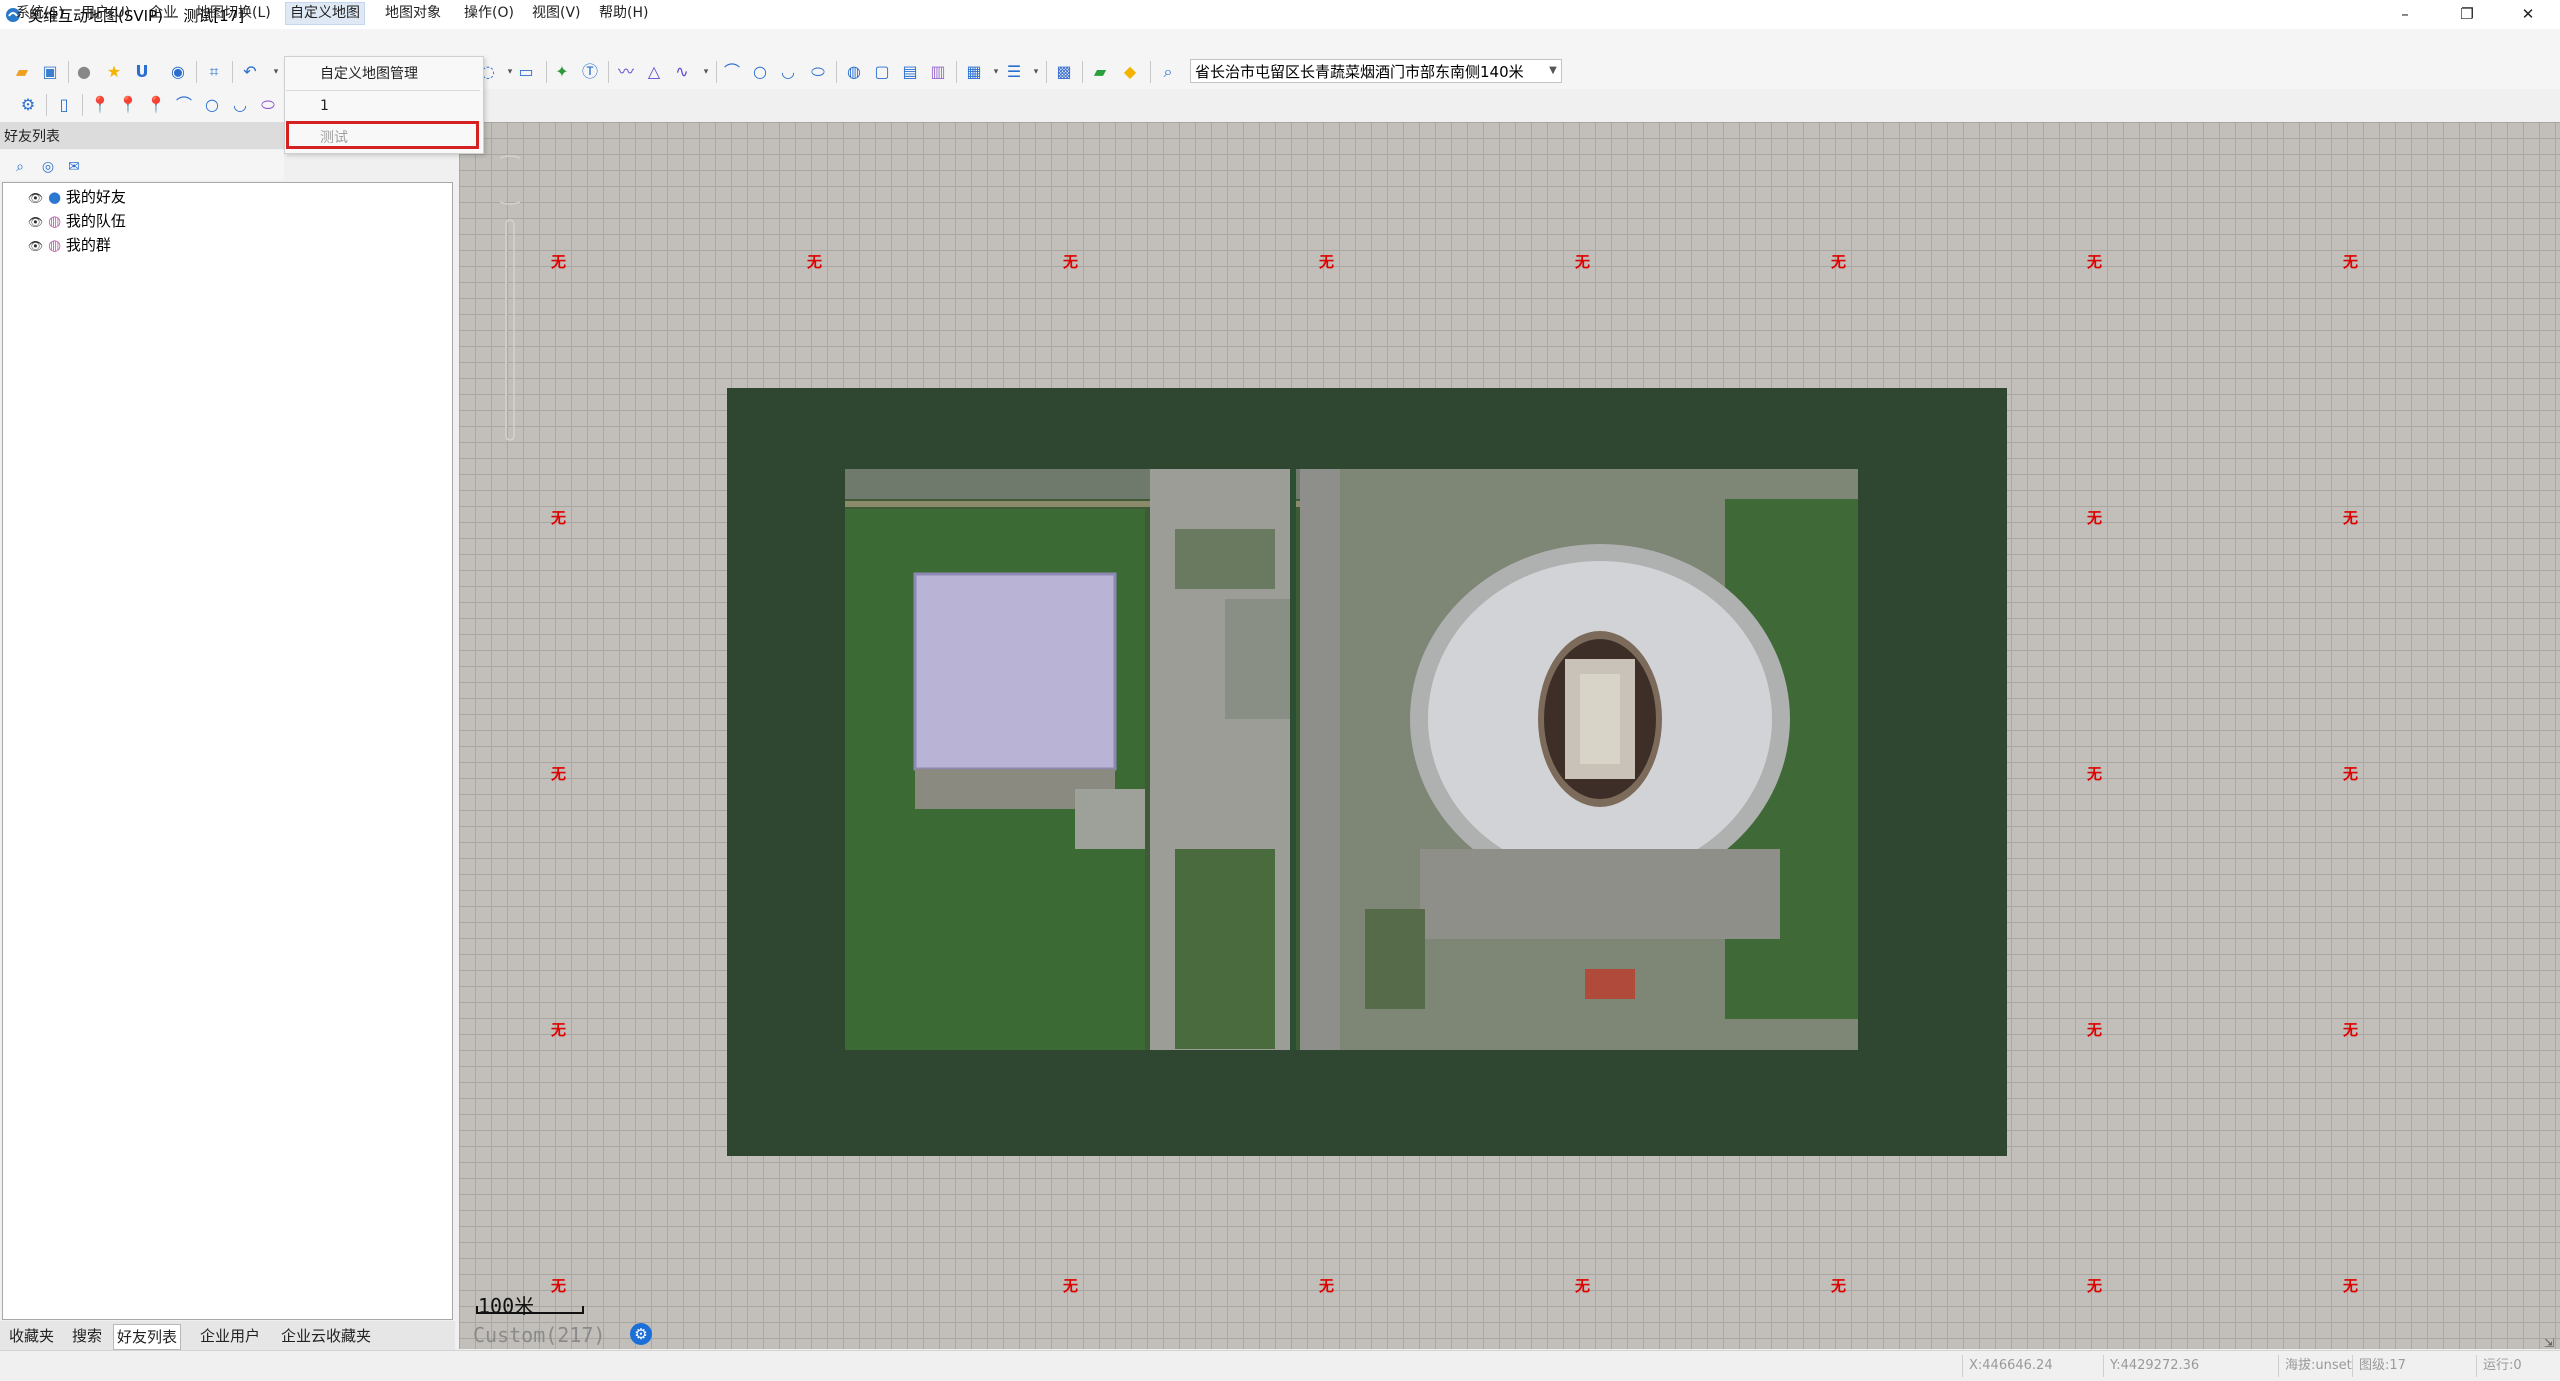  I want to click on open-folder-icon: ▰, so click(22, 72).